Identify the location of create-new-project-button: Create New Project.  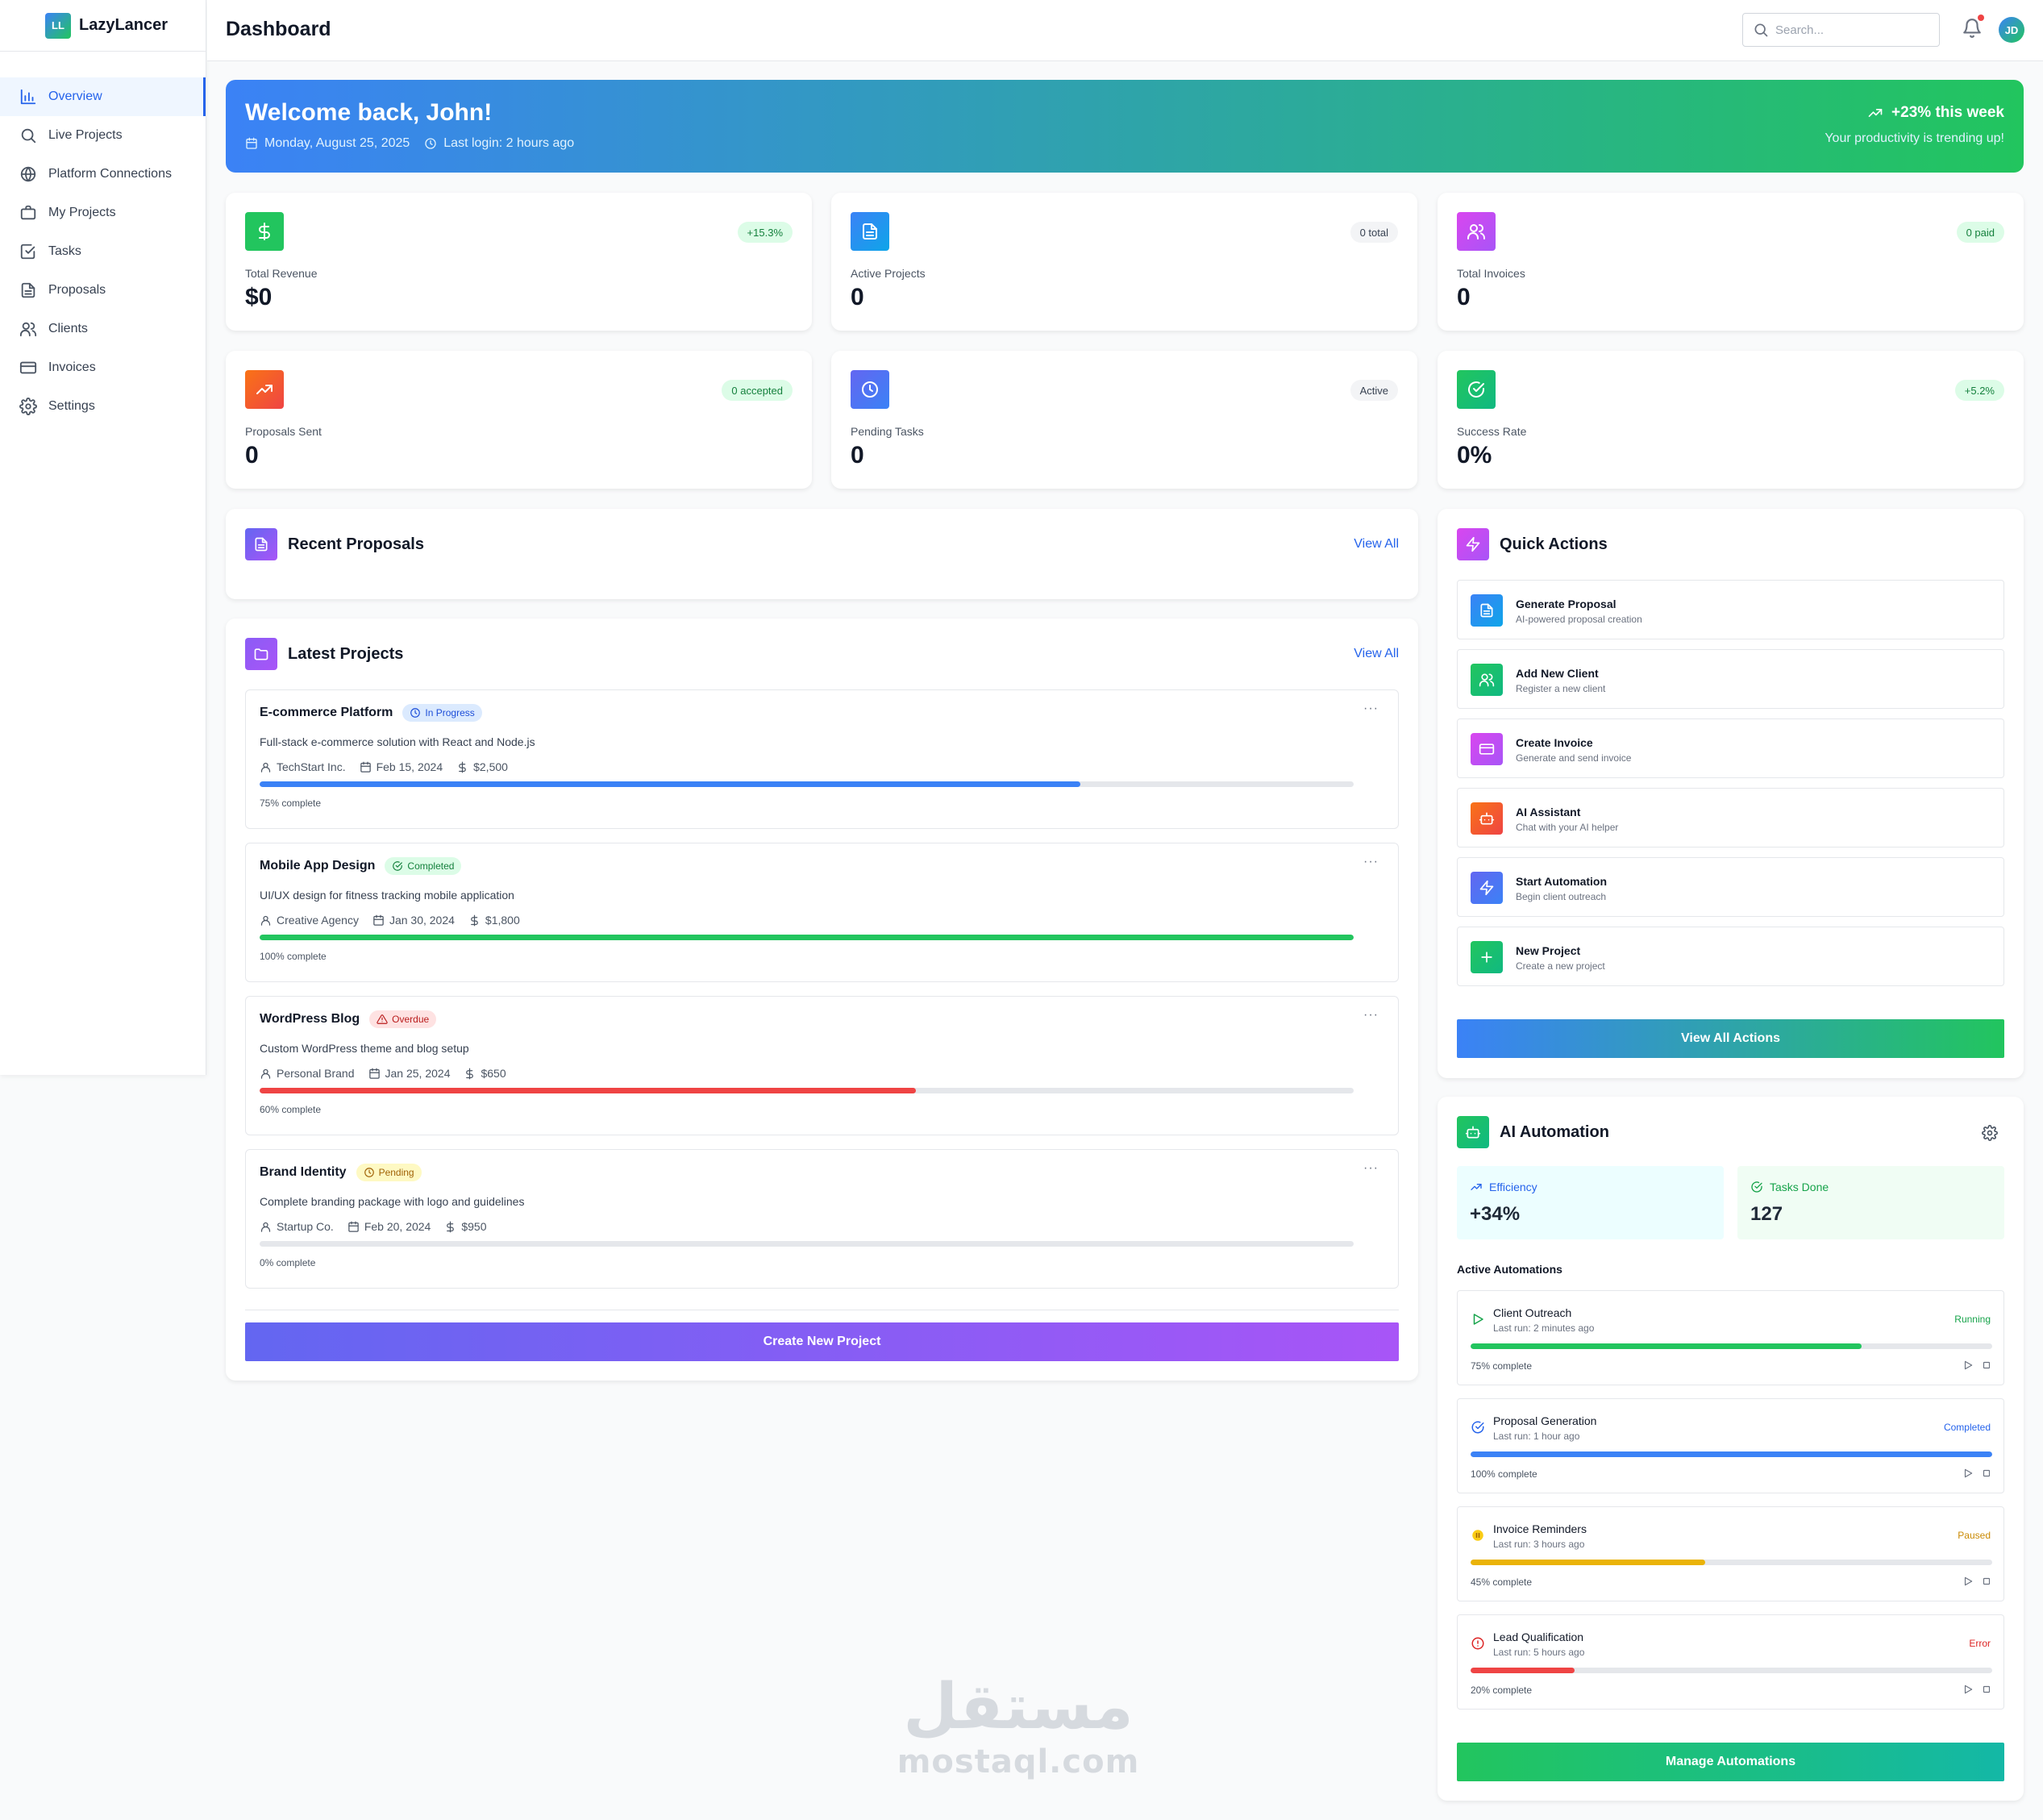
(822, 1341).